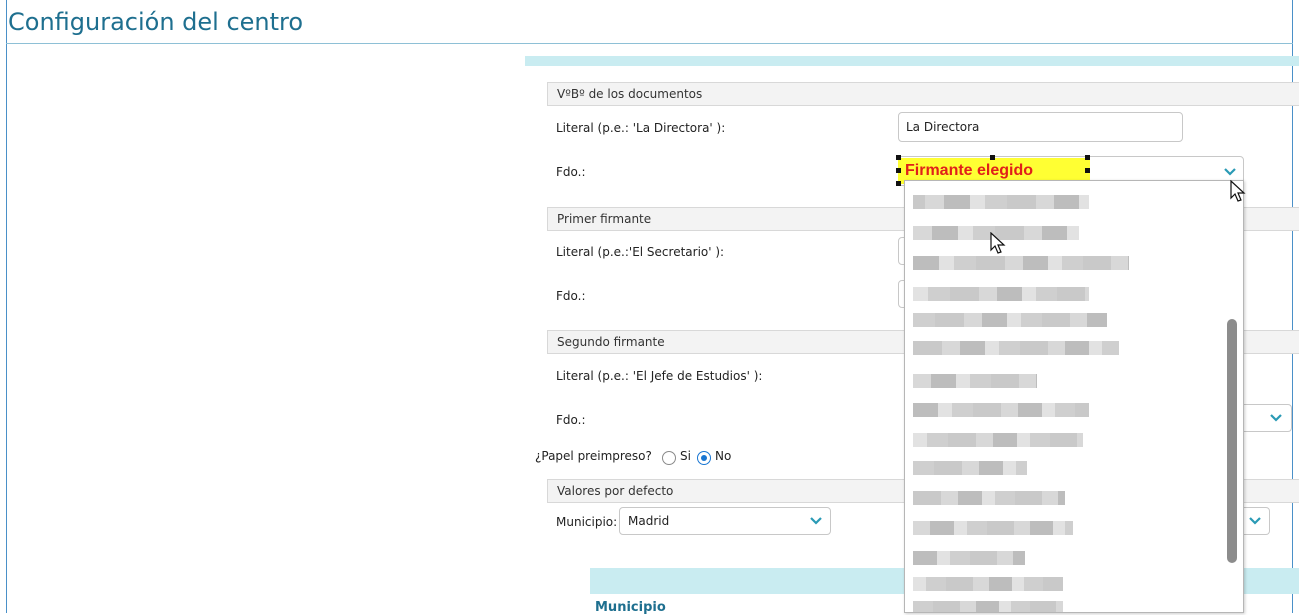  I want to click on municipio-select: Madrid, so click(725, 521).